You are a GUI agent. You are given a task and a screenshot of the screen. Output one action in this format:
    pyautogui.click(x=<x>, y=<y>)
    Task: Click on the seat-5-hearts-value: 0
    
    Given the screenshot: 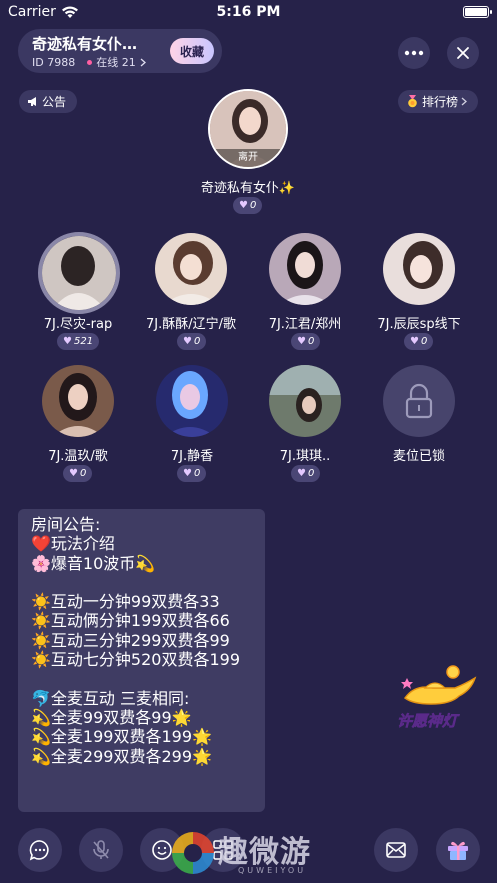 What is the action you would take?
    pyautogui.click(x=83, y=473)
    